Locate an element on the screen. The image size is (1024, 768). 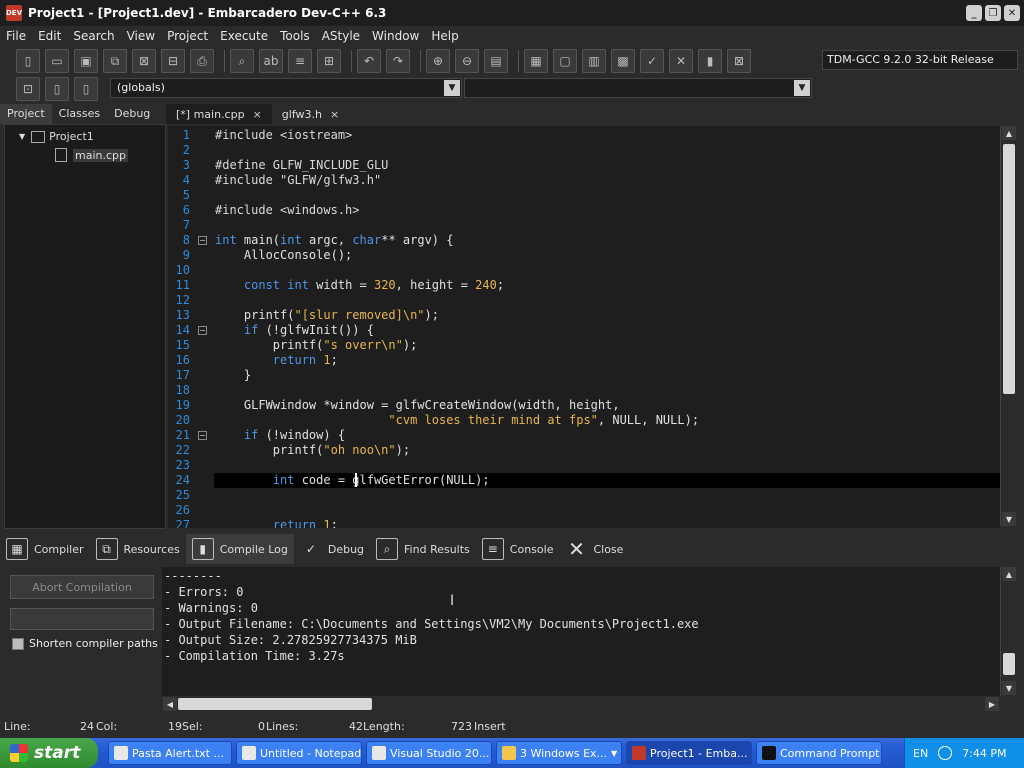
tab-main-cpp: [*] main.cpp × is located at coordinates (219, 114).